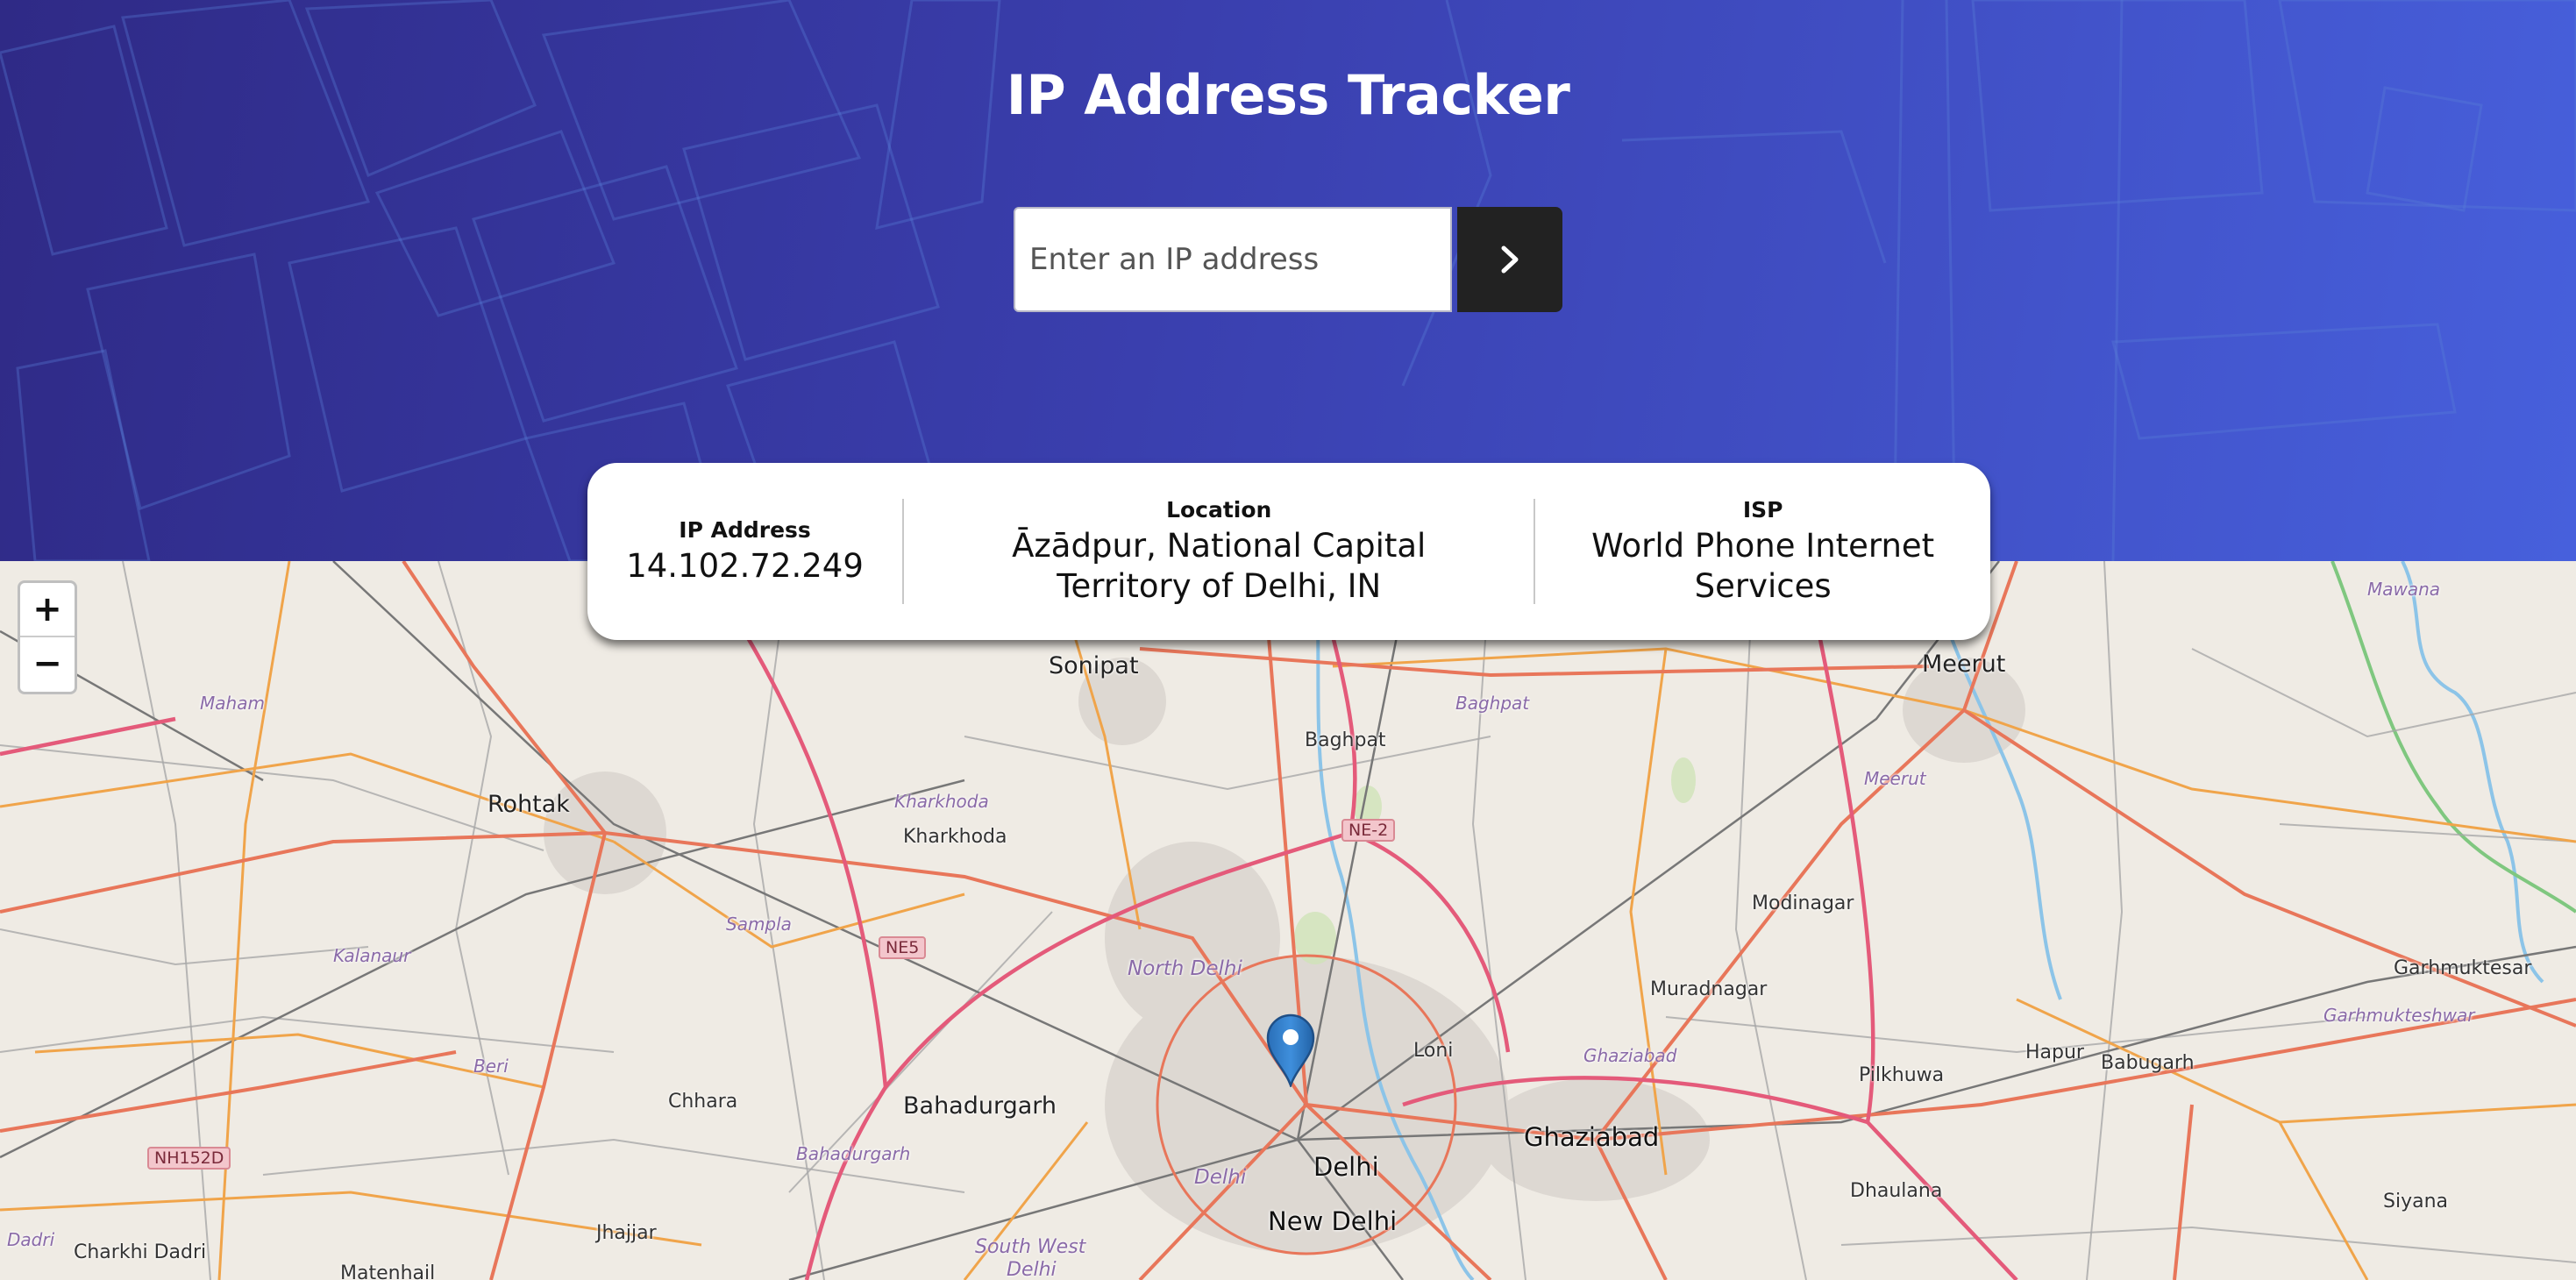 The width and height of the screenshot is (2576, 1280). I want to click on ip-address-input, so click(1233, 259).